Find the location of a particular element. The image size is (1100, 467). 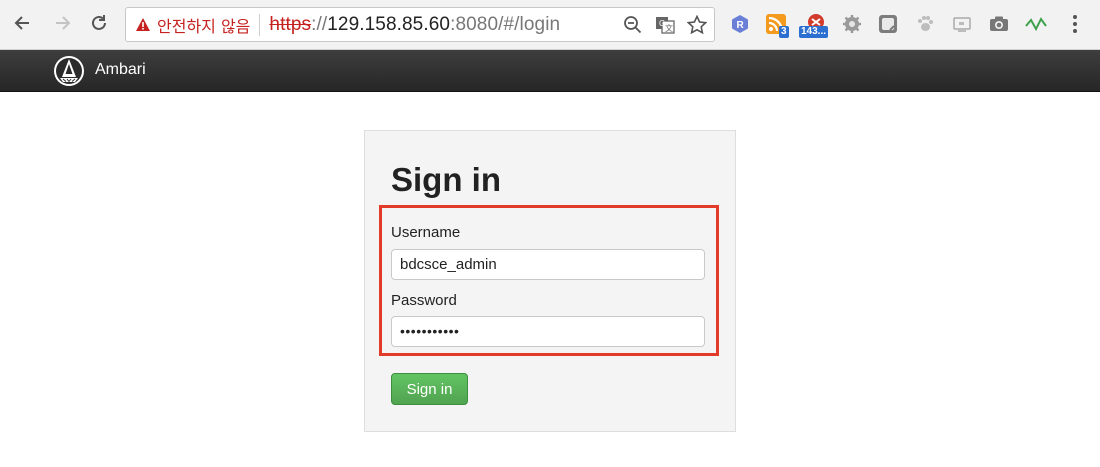

app-brand-name: Ambari is located at coordinates (120, 70).